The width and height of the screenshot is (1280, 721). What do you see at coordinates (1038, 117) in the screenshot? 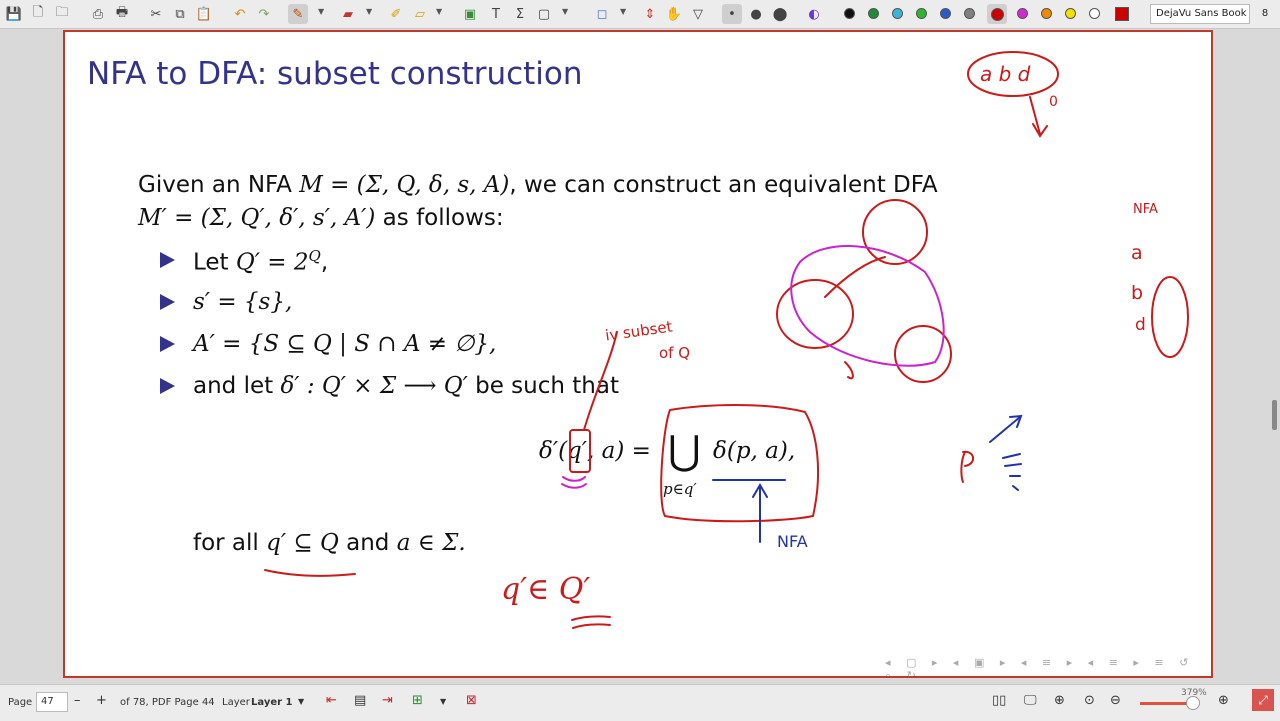
I see `ink-arrow-down` at bounding box center [1038, 117].